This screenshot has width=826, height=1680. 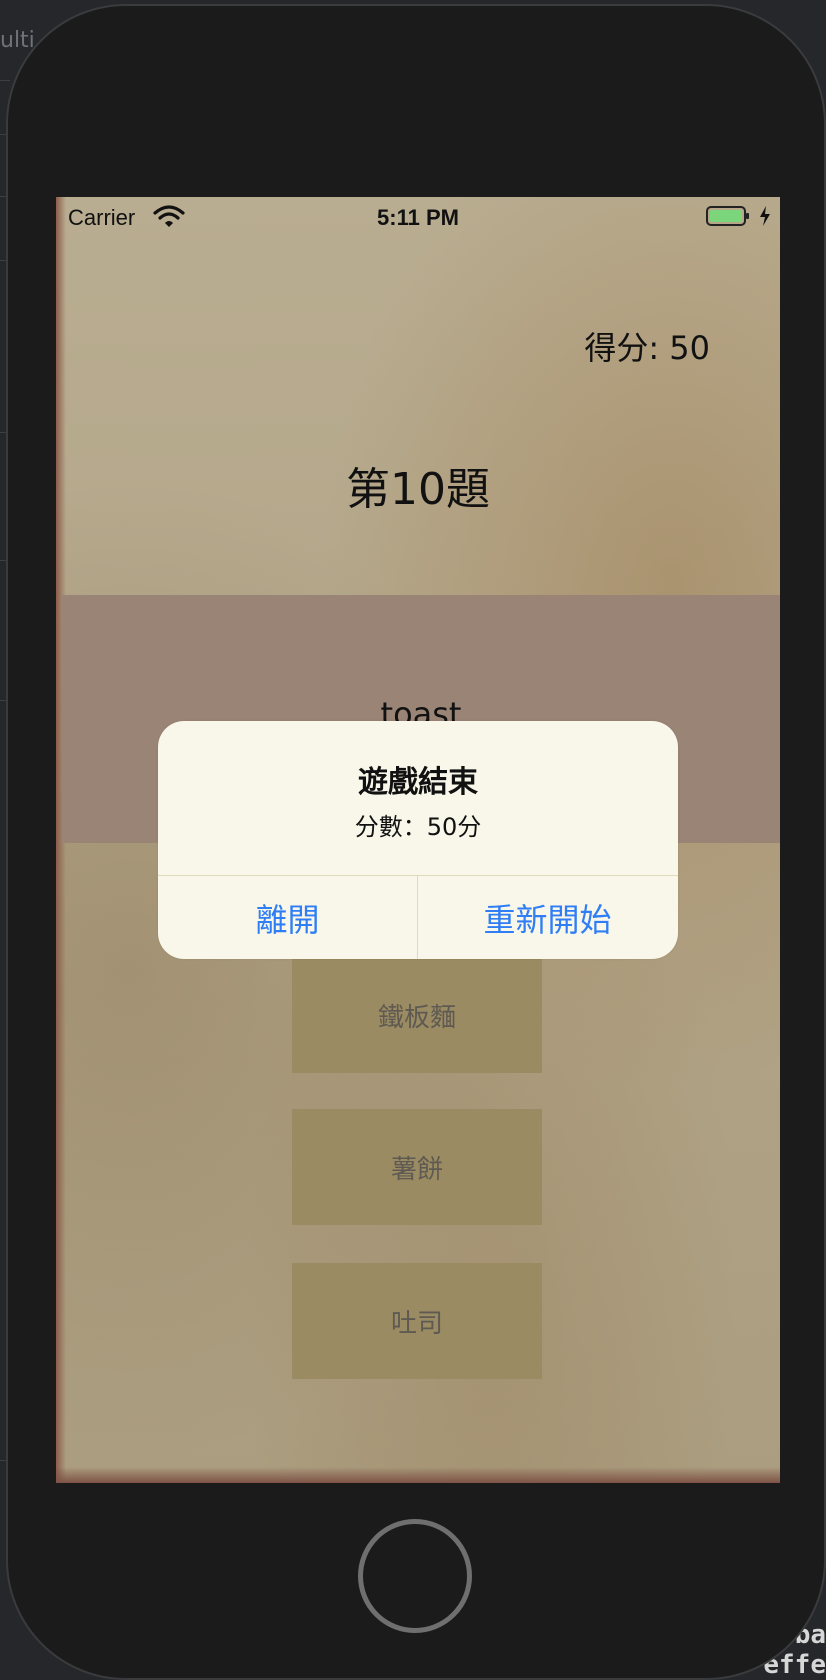 I want to click on answer-button-3: 吐司, so click(x=417, y=1321).